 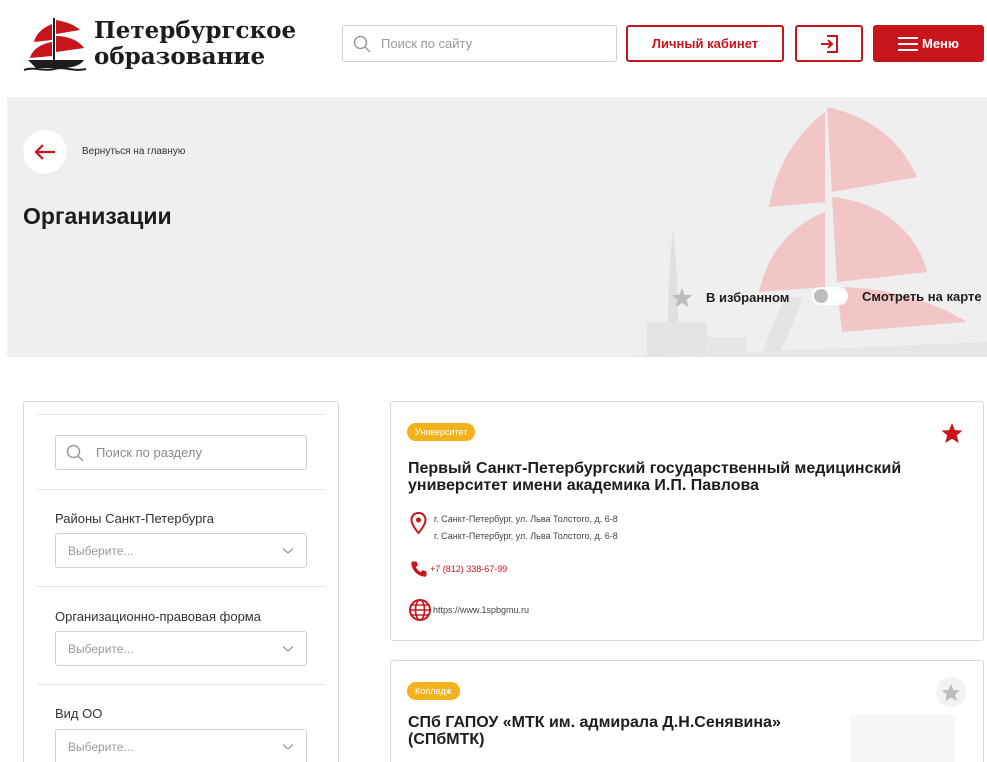 I want to click on site-search-input, so click(x=491, y=43).